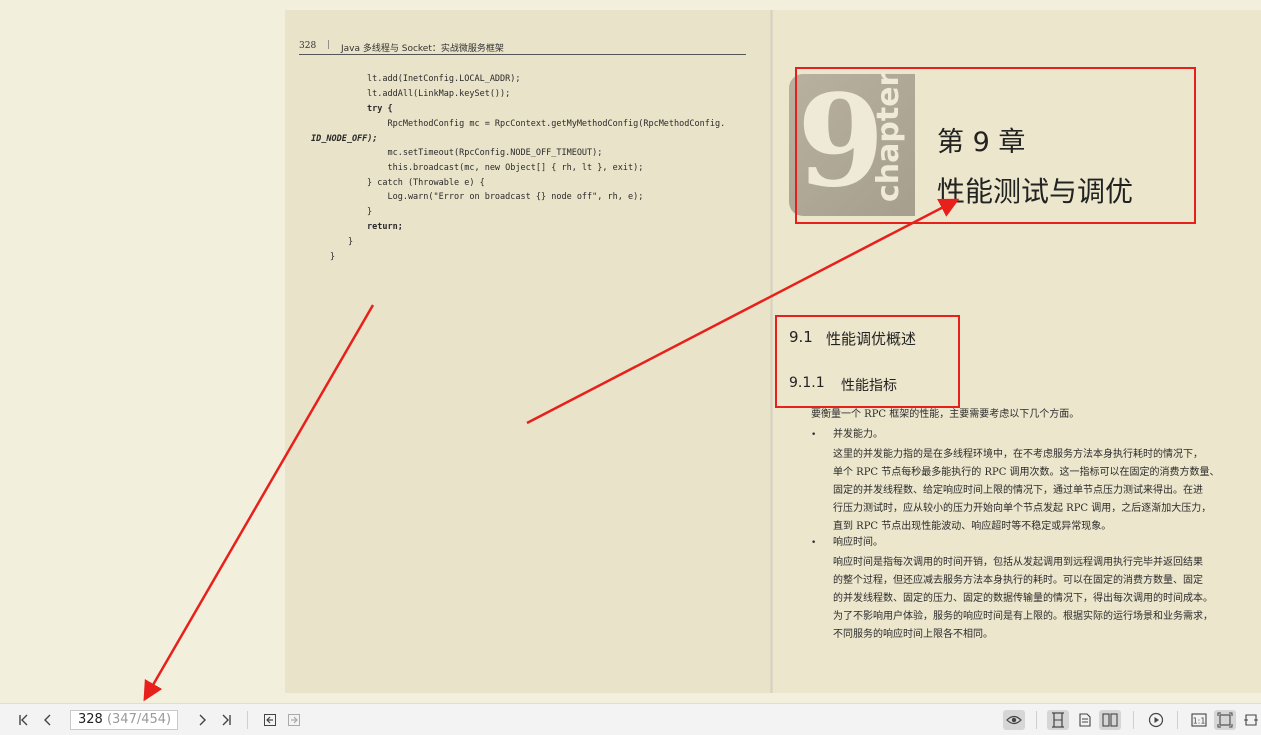  What do you see at coordinates (743, 311) in the screenshot?
I see `arrow-to-chapter` at bounding box center [743, 311].